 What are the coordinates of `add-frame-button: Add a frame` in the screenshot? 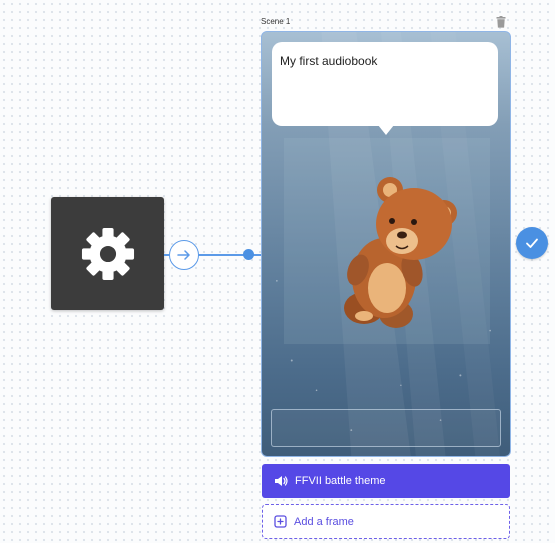 It's located at (386, 521).